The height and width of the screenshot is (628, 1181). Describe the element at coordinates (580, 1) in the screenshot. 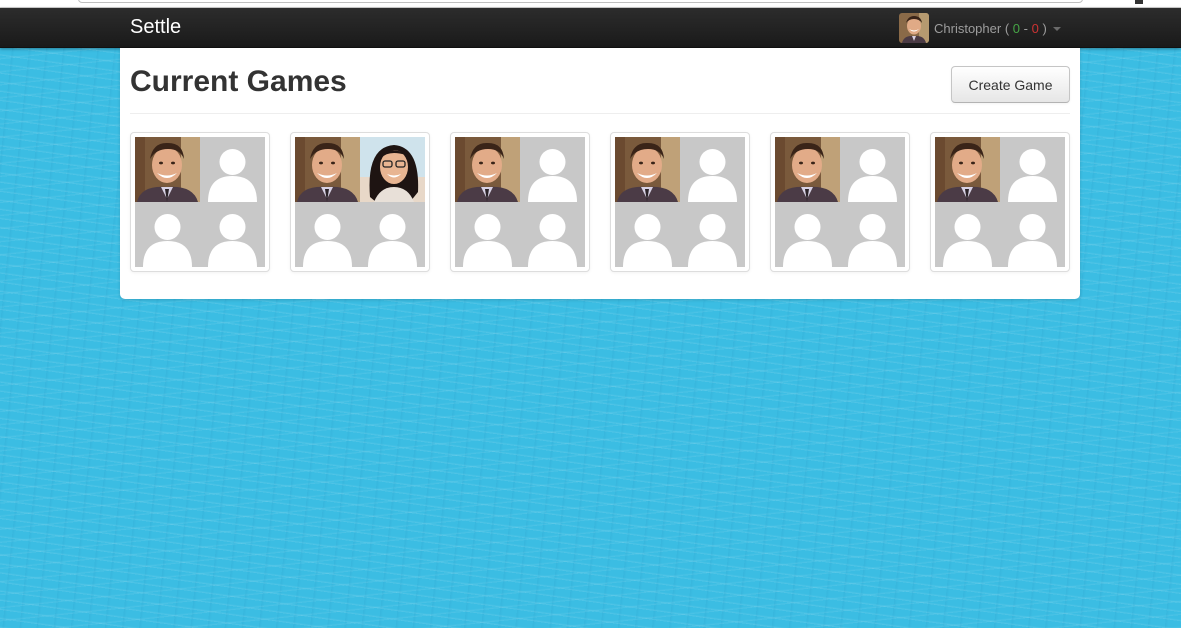

I see `address-bar-edge` at that location.